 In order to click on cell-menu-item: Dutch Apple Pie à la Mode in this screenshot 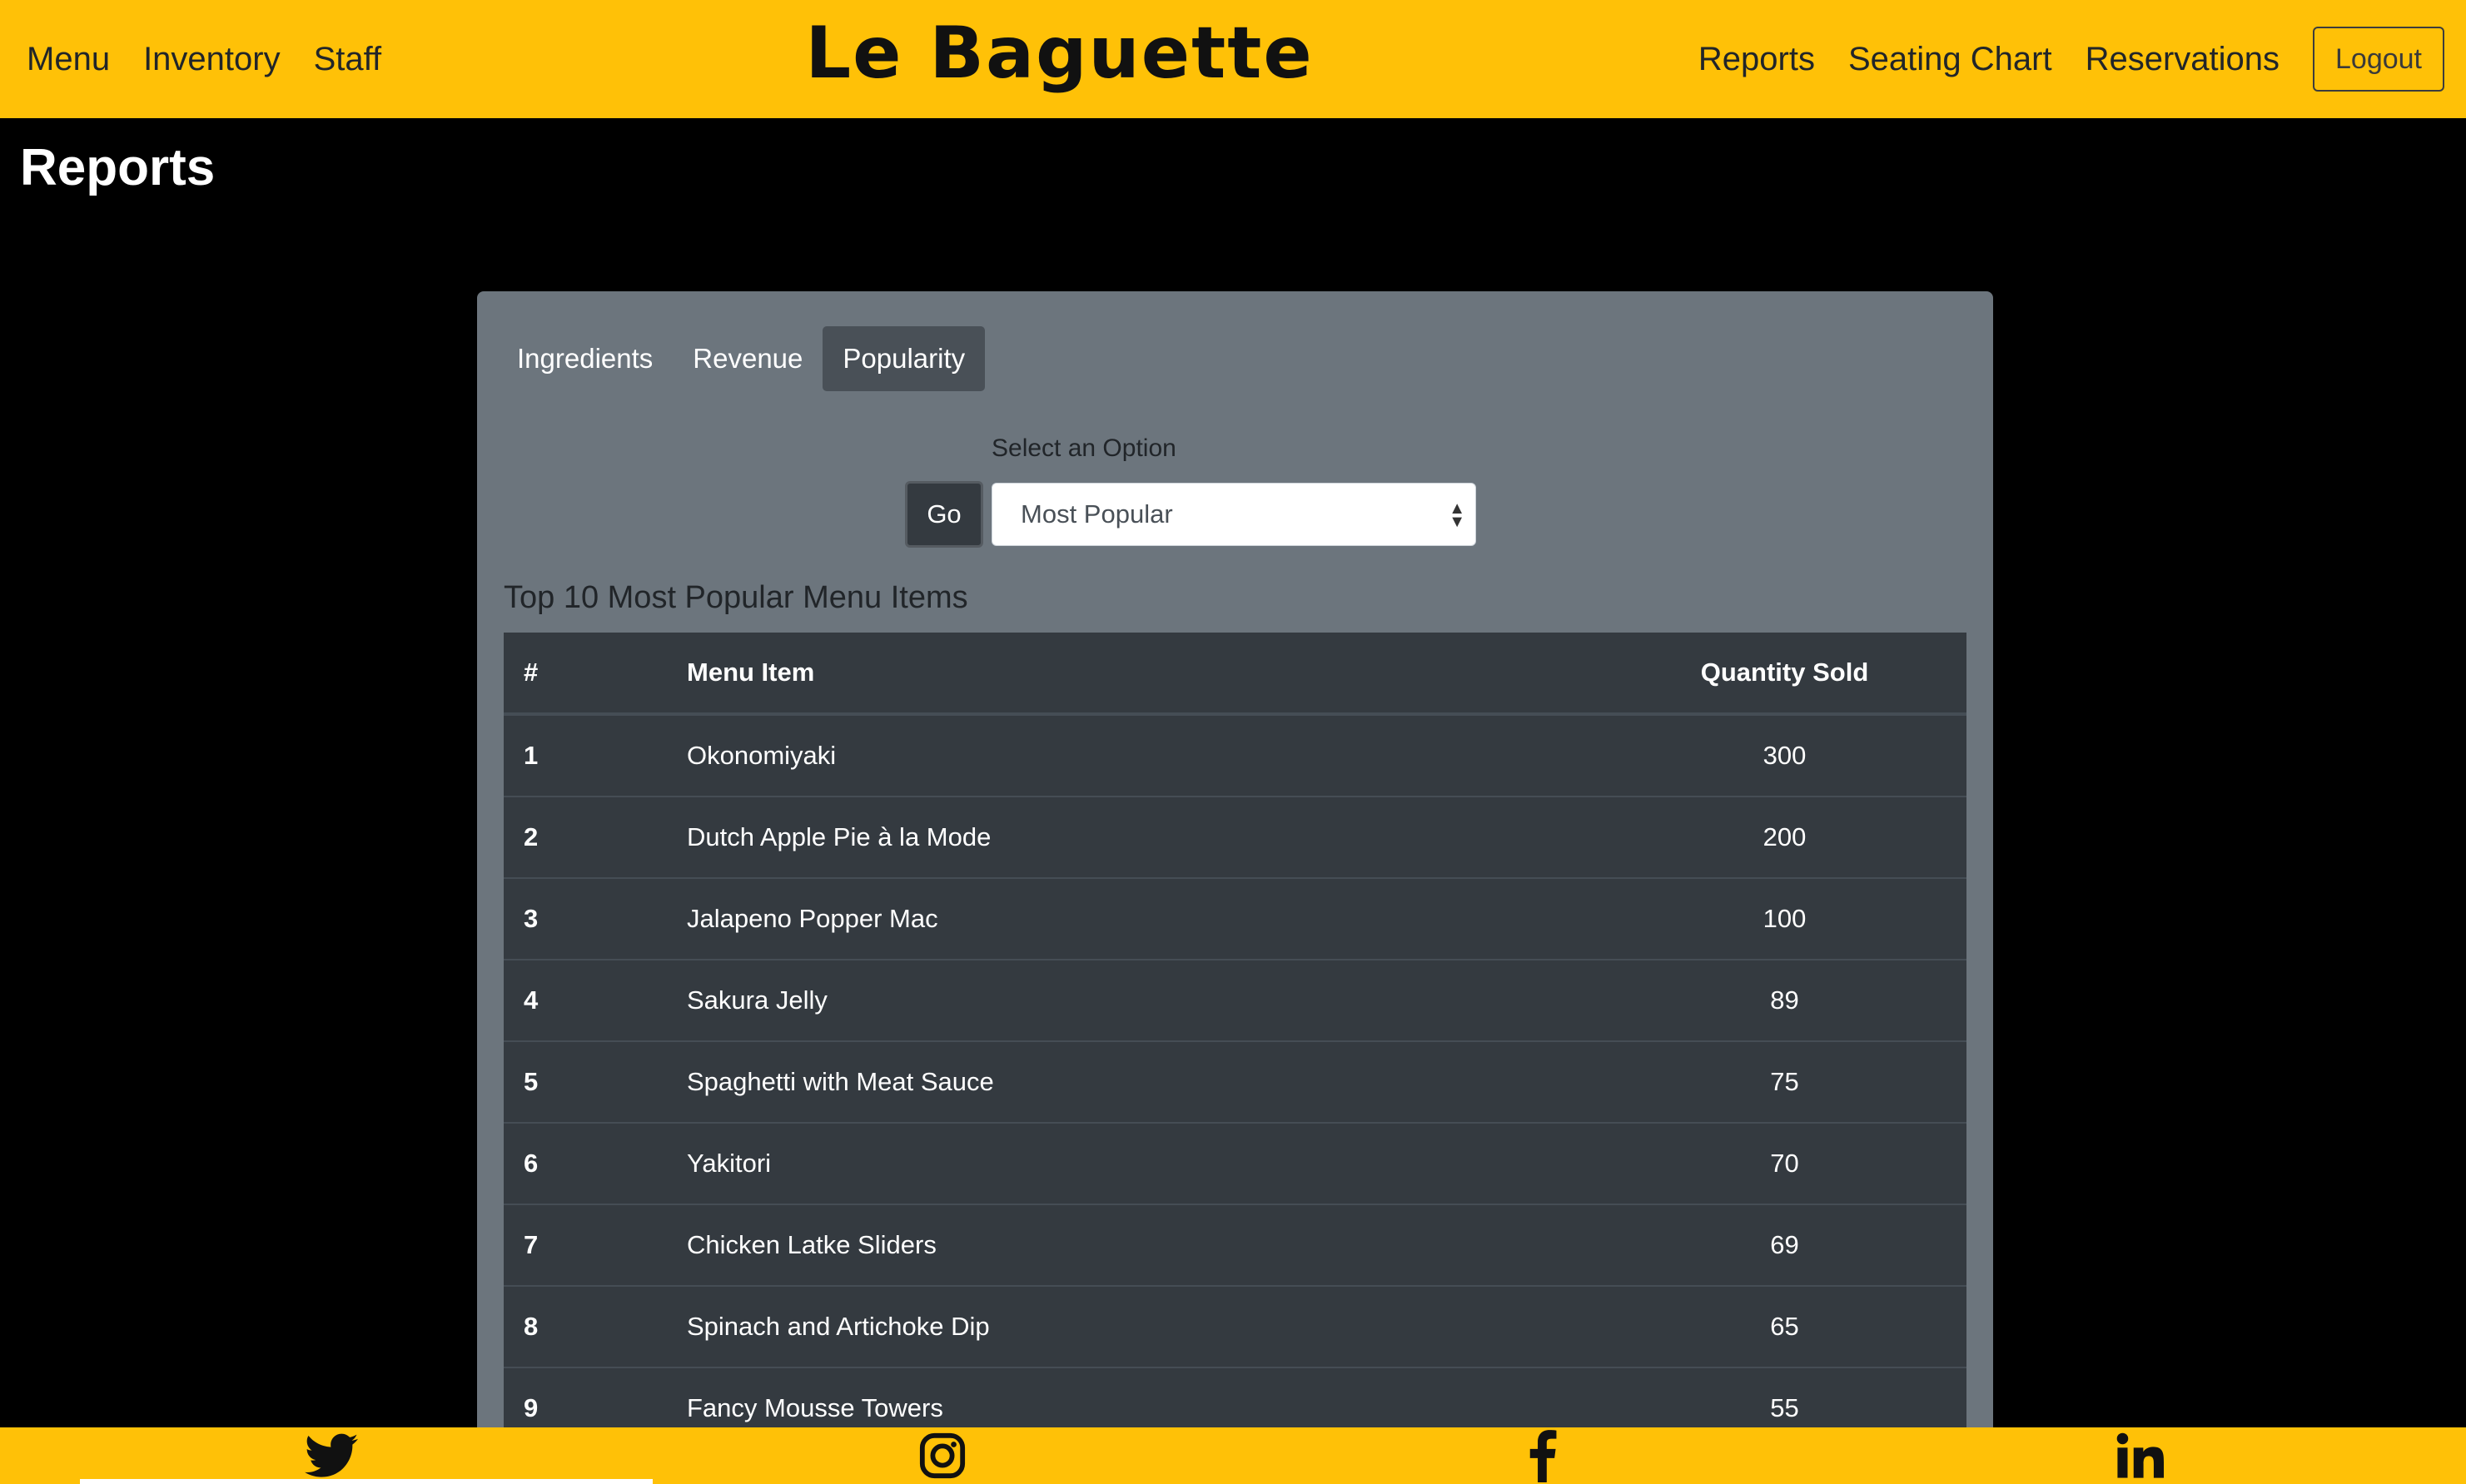, I will do `click(839, 836)`.